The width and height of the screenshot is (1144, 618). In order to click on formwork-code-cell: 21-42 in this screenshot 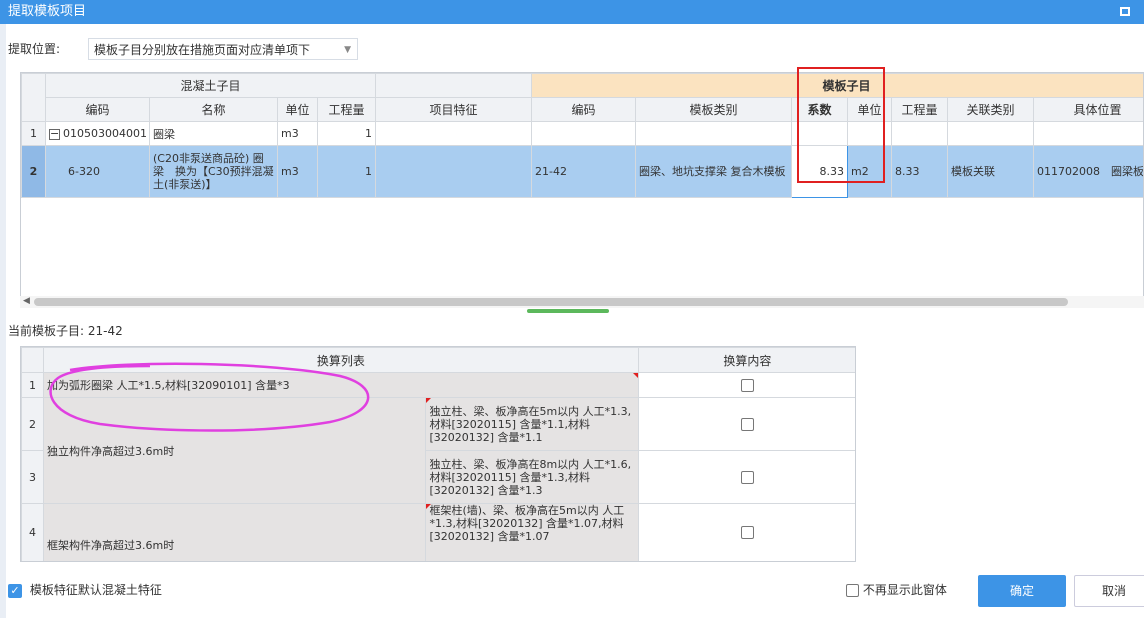, I will do `click(584, 171)`.